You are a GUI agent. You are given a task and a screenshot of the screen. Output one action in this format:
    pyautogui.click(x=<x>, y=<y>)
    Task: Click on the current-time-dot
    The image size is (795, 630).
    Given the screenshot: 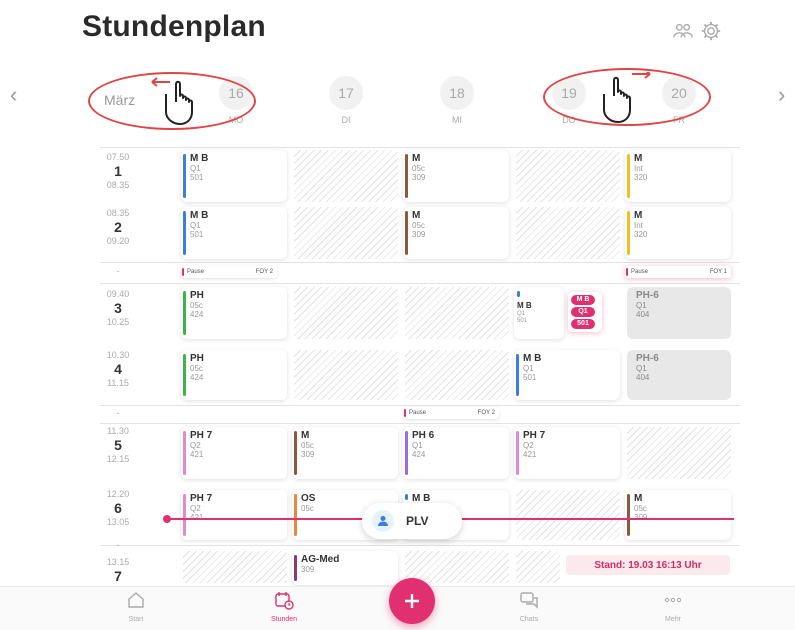 What is the action you would take?
    pyautogui.click(x=167, y=519)
    